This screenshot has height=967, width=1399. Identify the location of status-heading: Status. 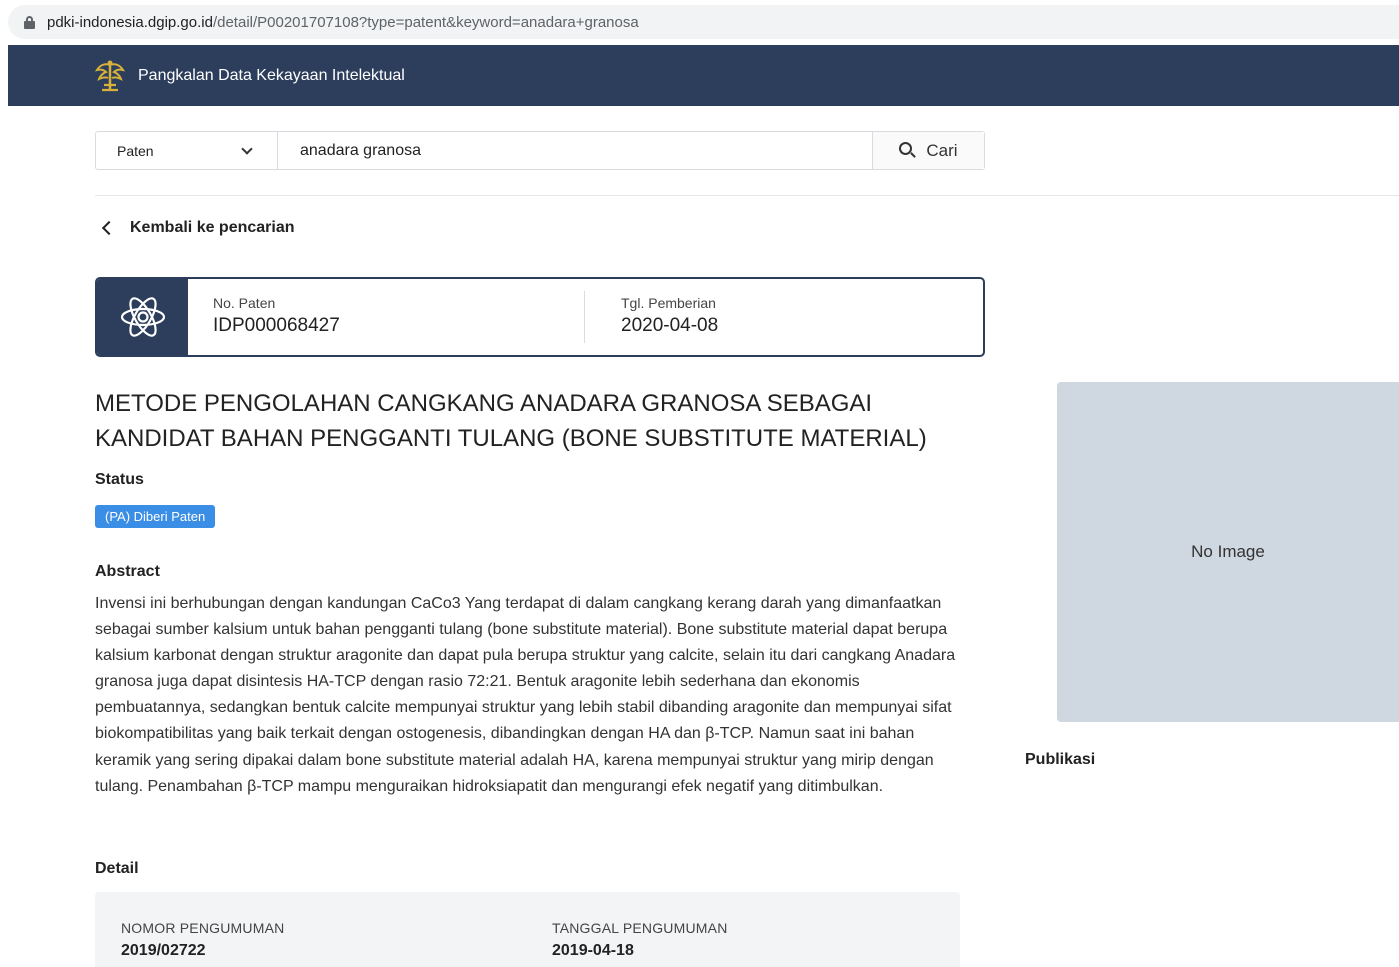
(119, 479).